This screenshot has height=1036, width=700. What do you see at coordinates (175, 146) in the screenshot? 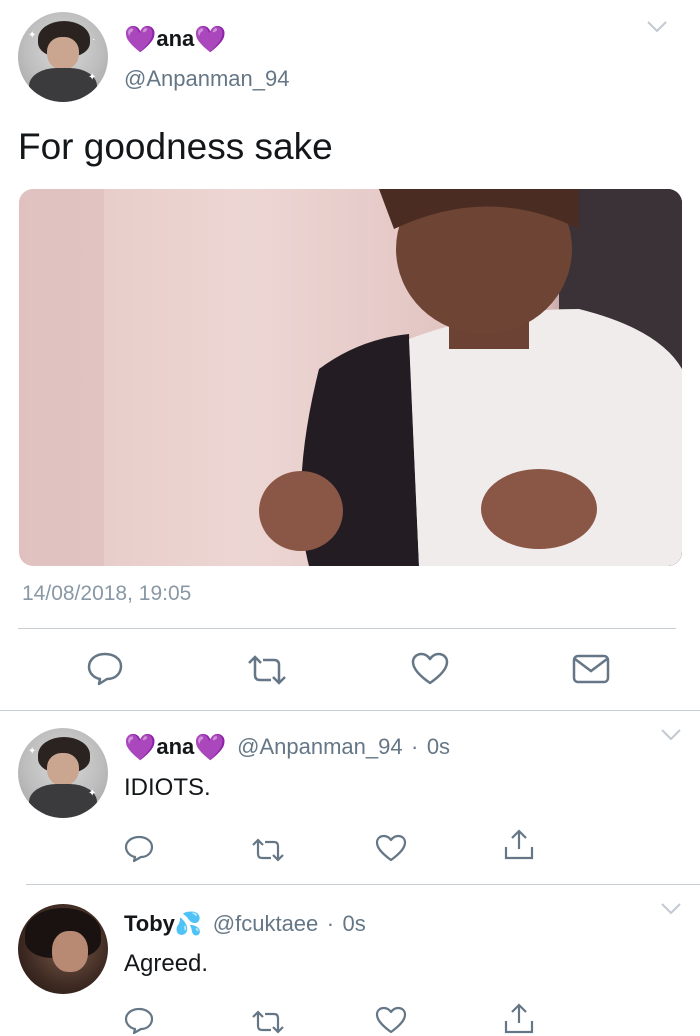
I see `tweet-text: For goodness sake` at bounding box center [175, 146].